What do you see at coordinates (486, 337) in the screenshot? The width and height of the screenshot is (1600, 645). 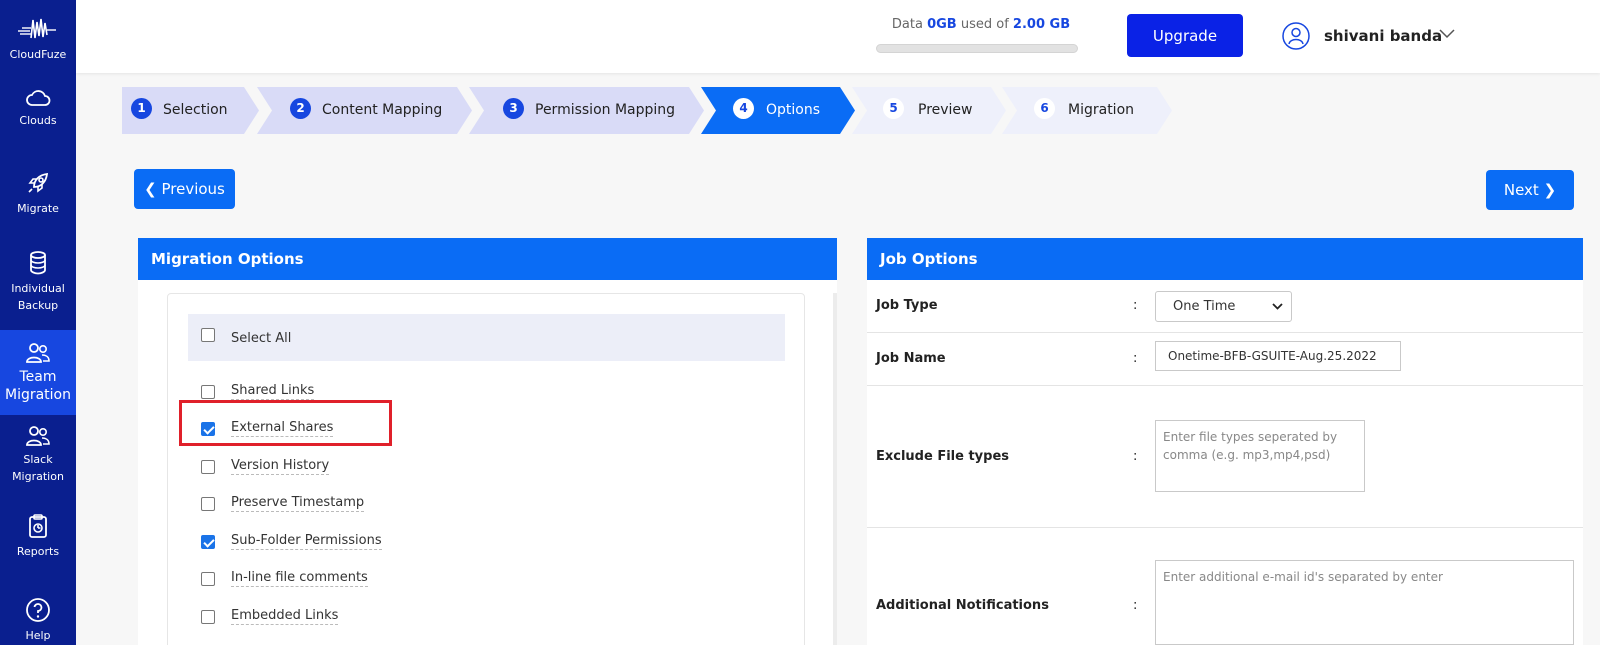 I see `select-all-row: Select All` at bounding box center [486, 337].